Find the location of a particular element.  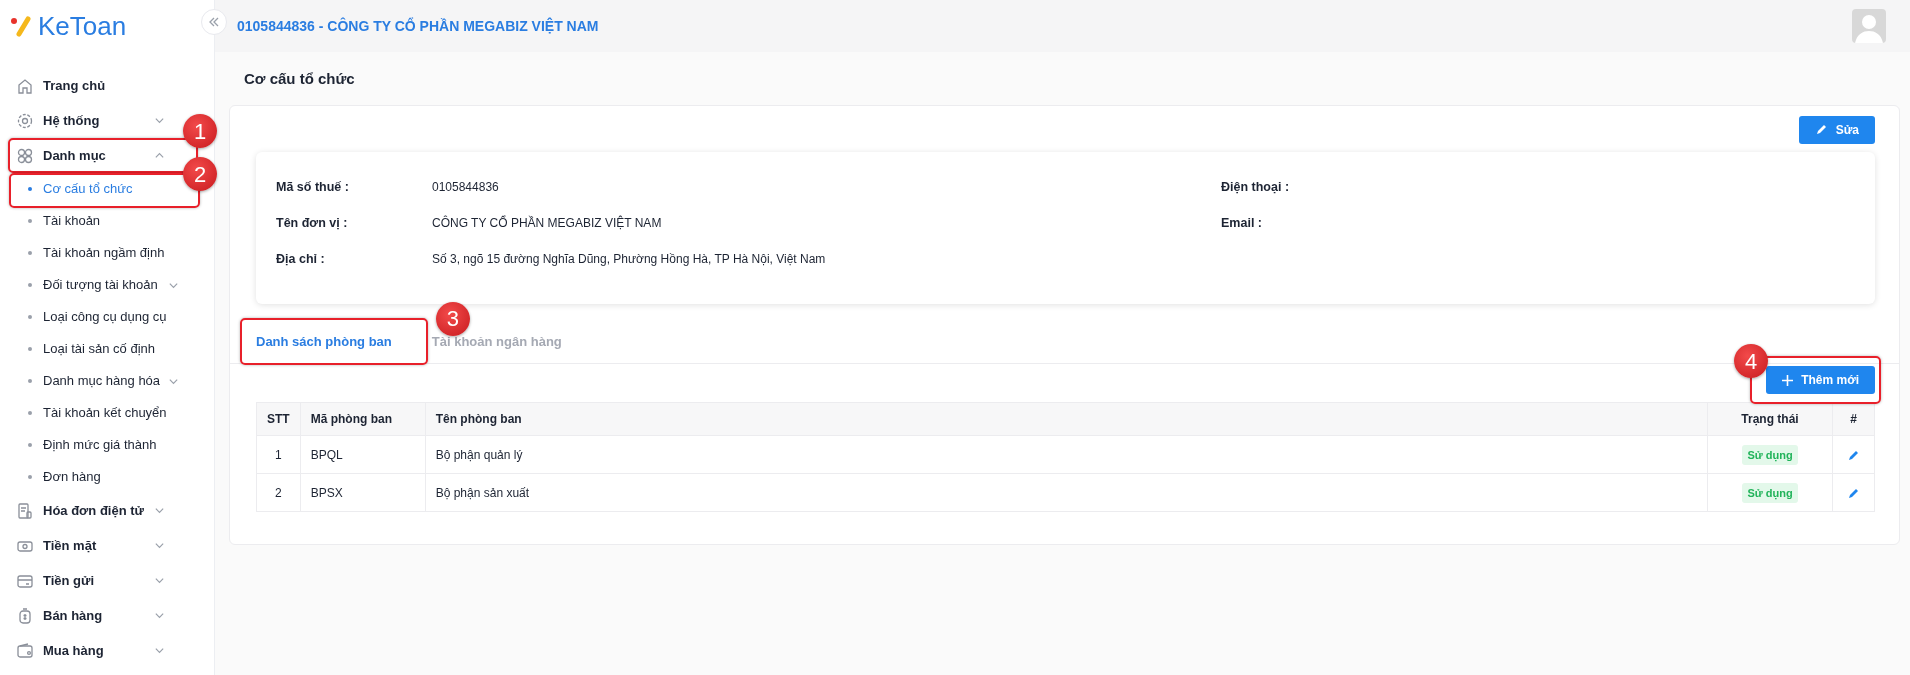

sidebar-item: Bán hàng is located at coordinates (90, 615).